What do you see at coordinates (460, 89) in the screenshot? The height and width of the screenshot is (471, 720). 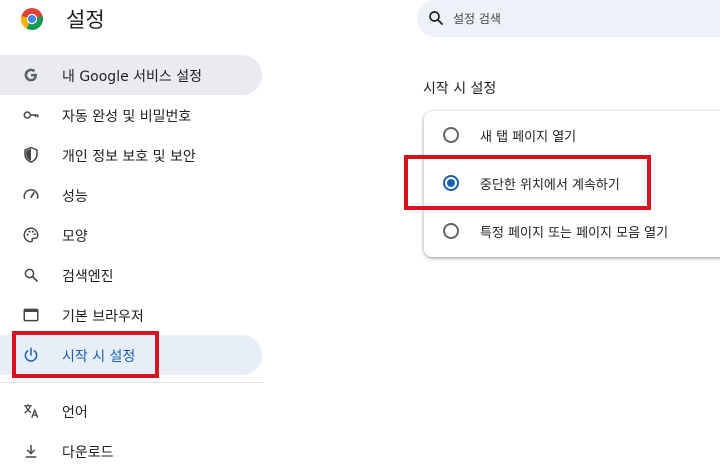 I see `section-title: 시작 시 설정` at bounding box center [460, 89].